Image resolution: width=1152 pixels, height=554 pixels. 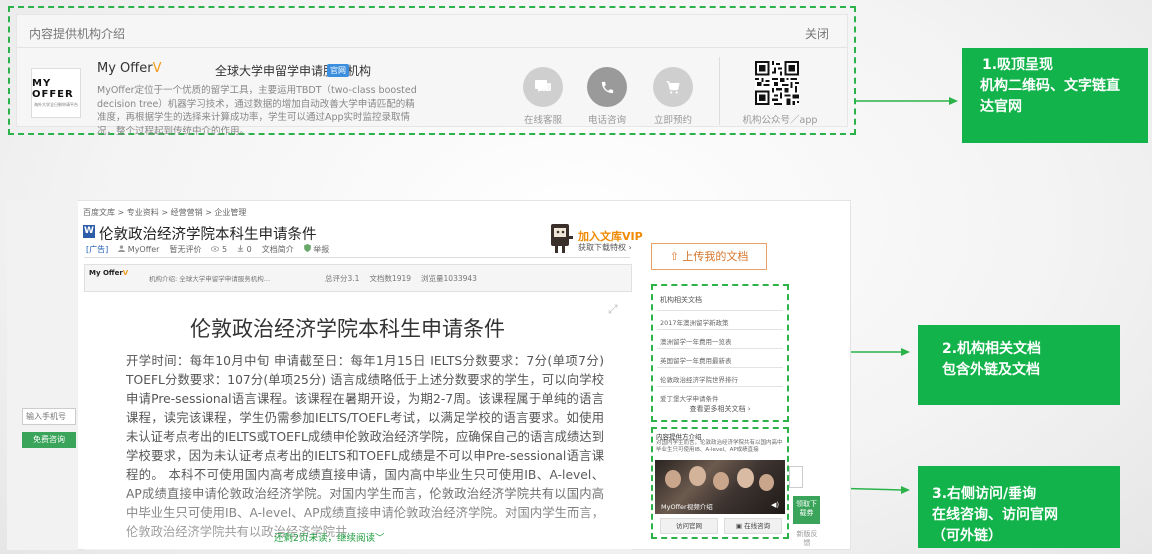 What do you see at coordinates (613, 309) in the screenshot?
I see `fullscreen-icon: ⤢` at bounding box center [613, 309].